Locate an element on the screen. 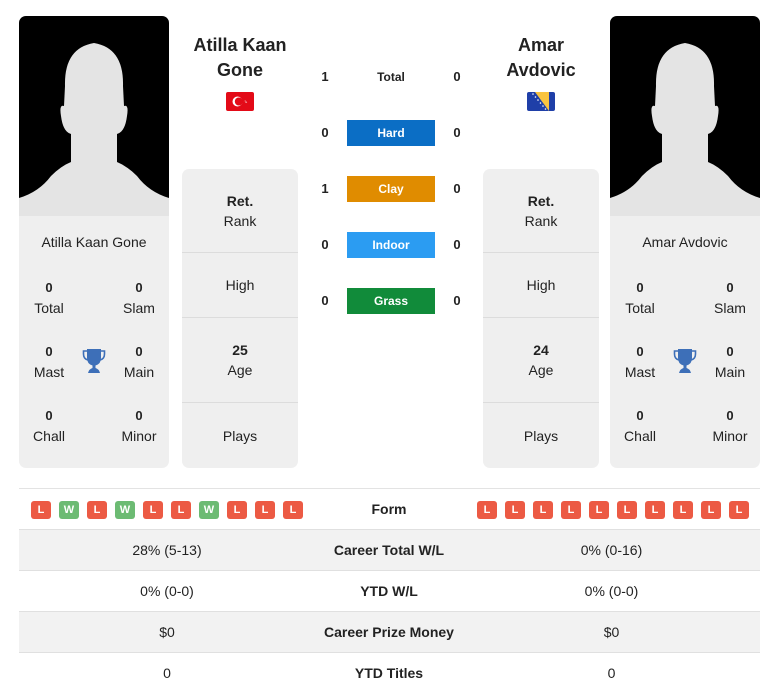 The height and width of the screenshot is (699, 779). h2h-total-label: Total is located at coordinates (391, 77).